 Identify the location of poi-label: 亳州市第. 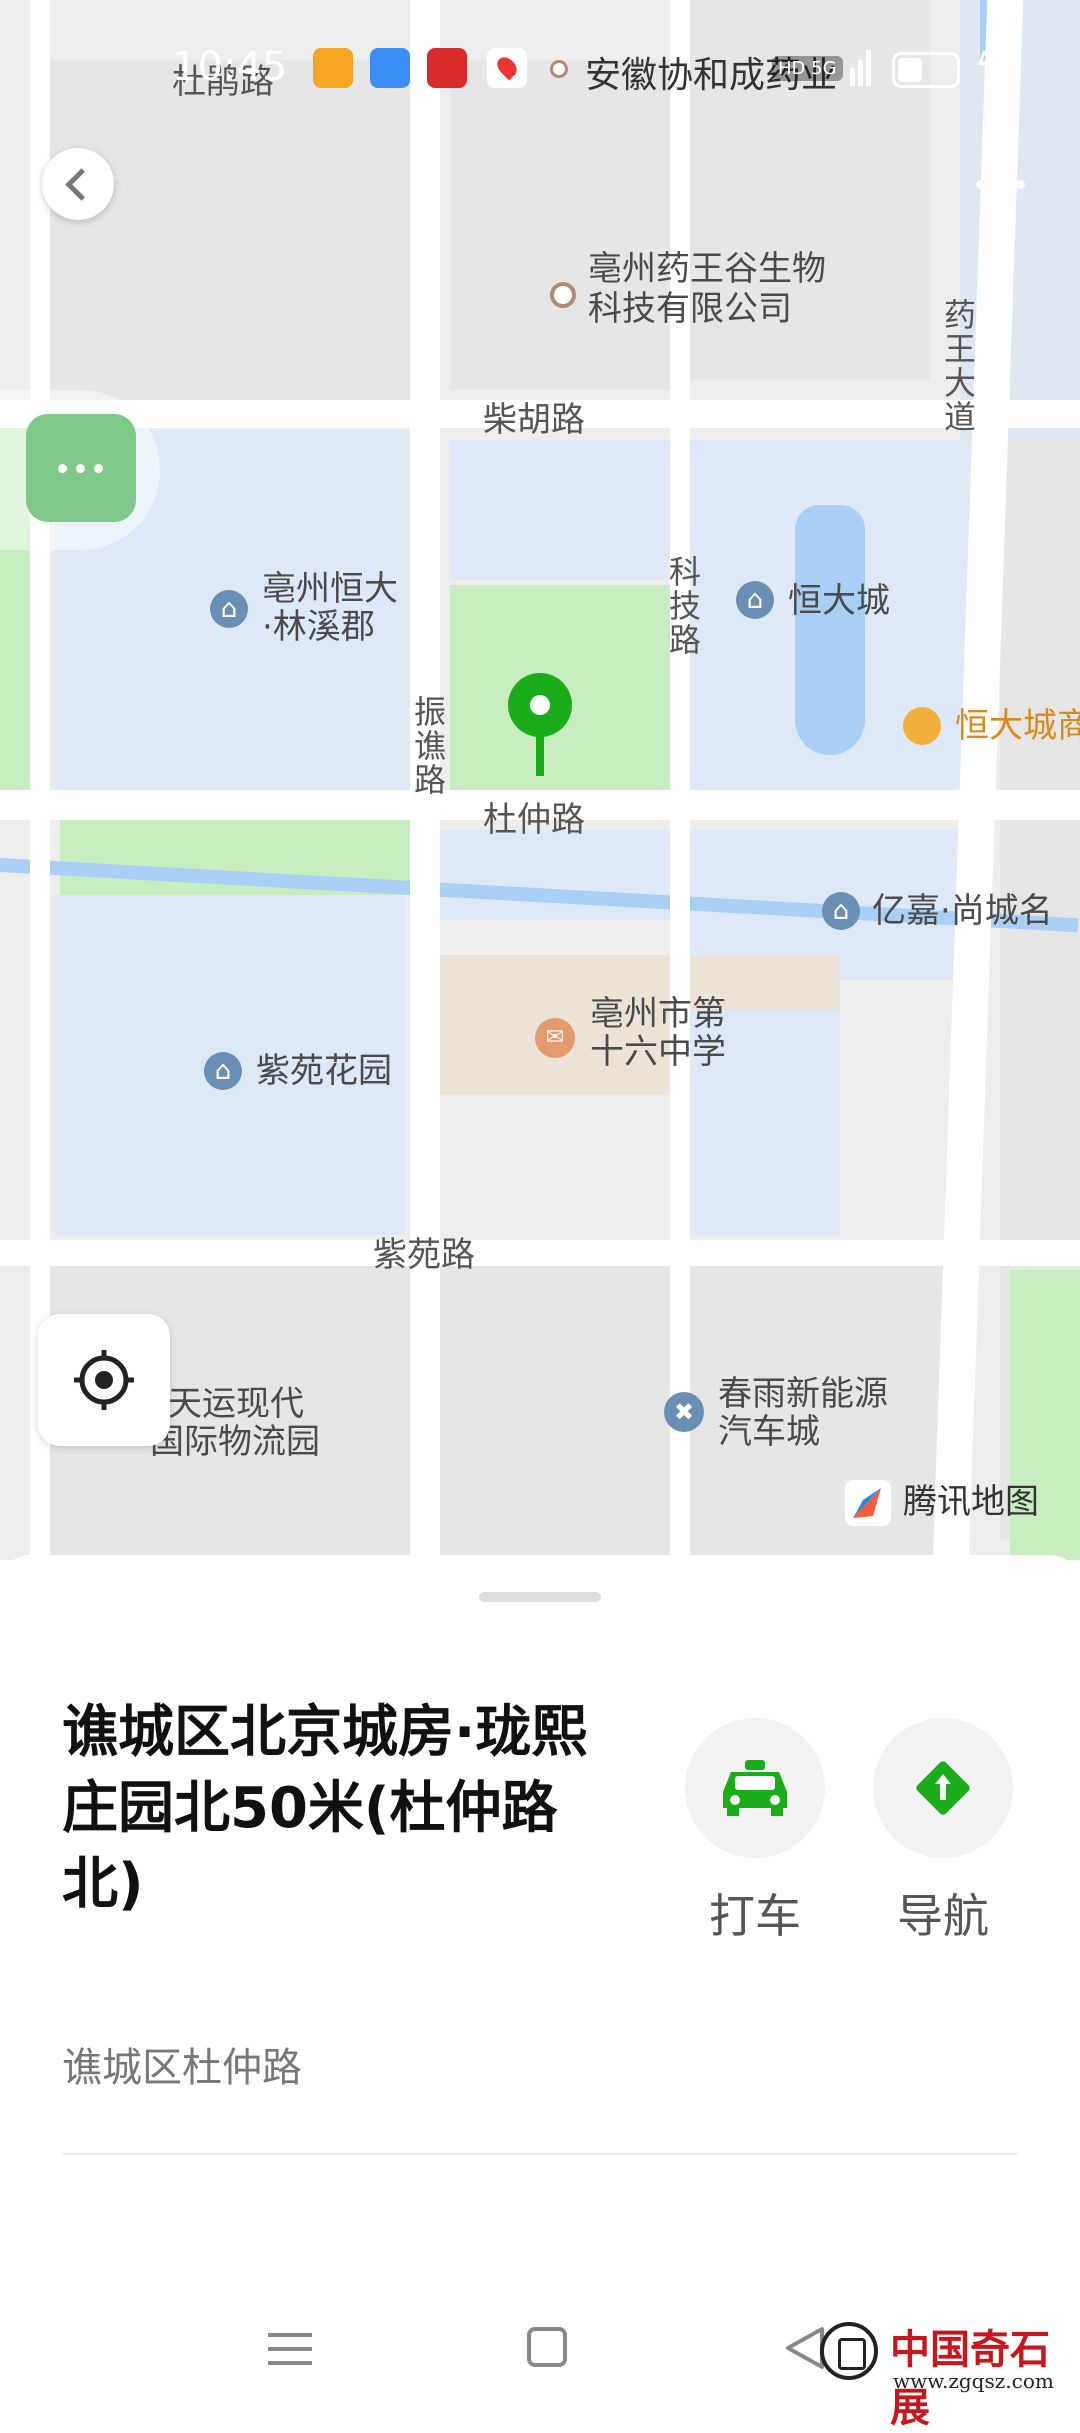
(658, 1014).